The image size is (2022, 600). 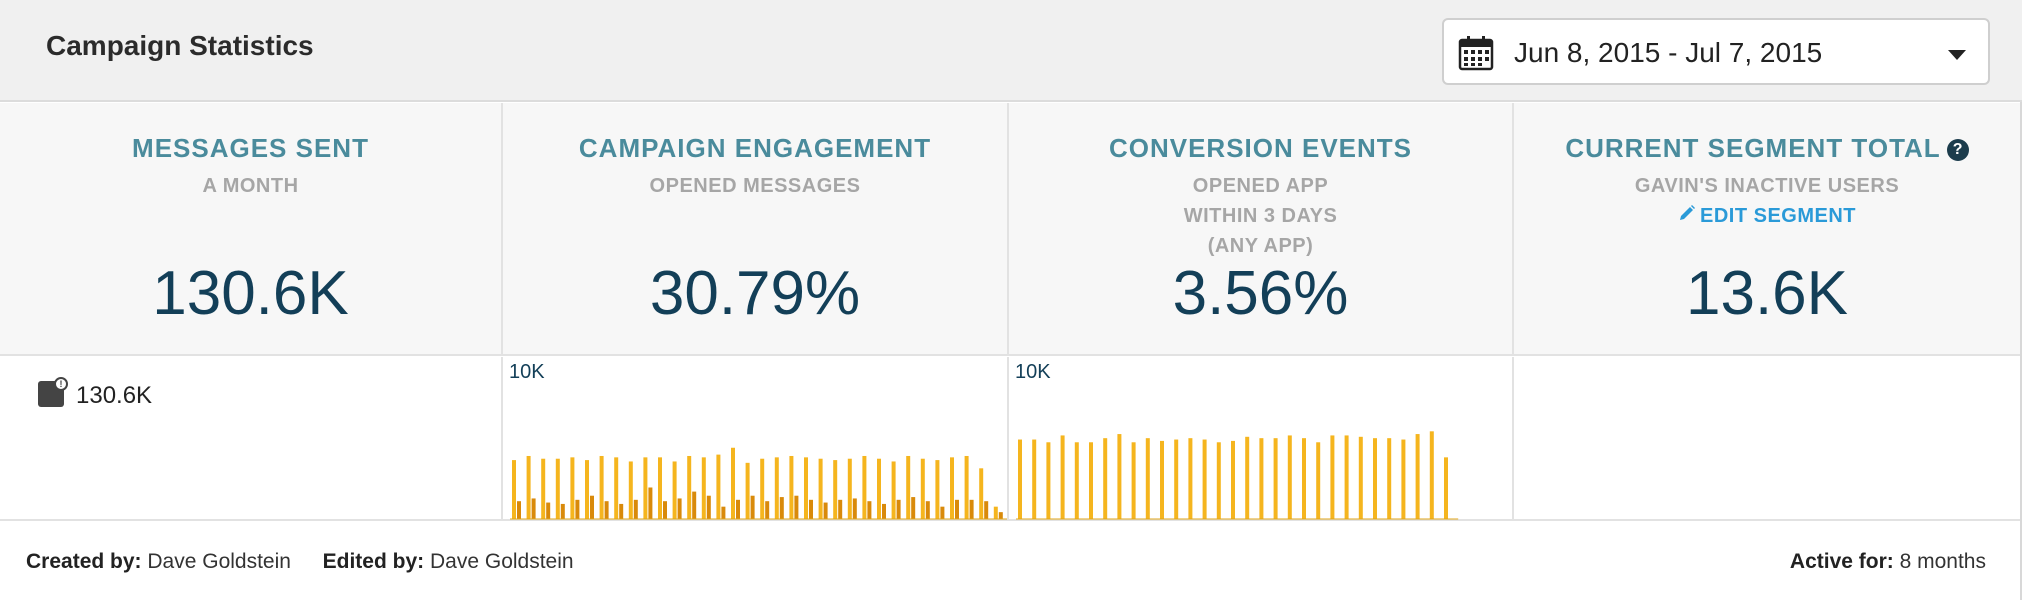 I want to click on stat-subtitle-line: A MONTH, so click(x=250, y=186).